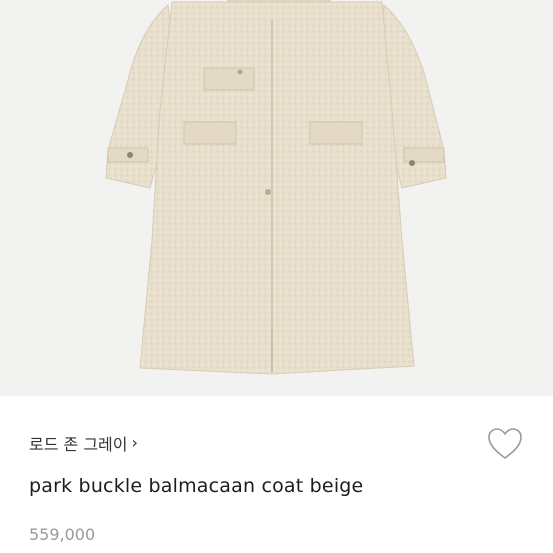 Image resolution: width=553 pixels, height=553 pixels. Describe the element at coordinates (62, 534) in the screenshot. I see `product-price: 559,000` at that location.